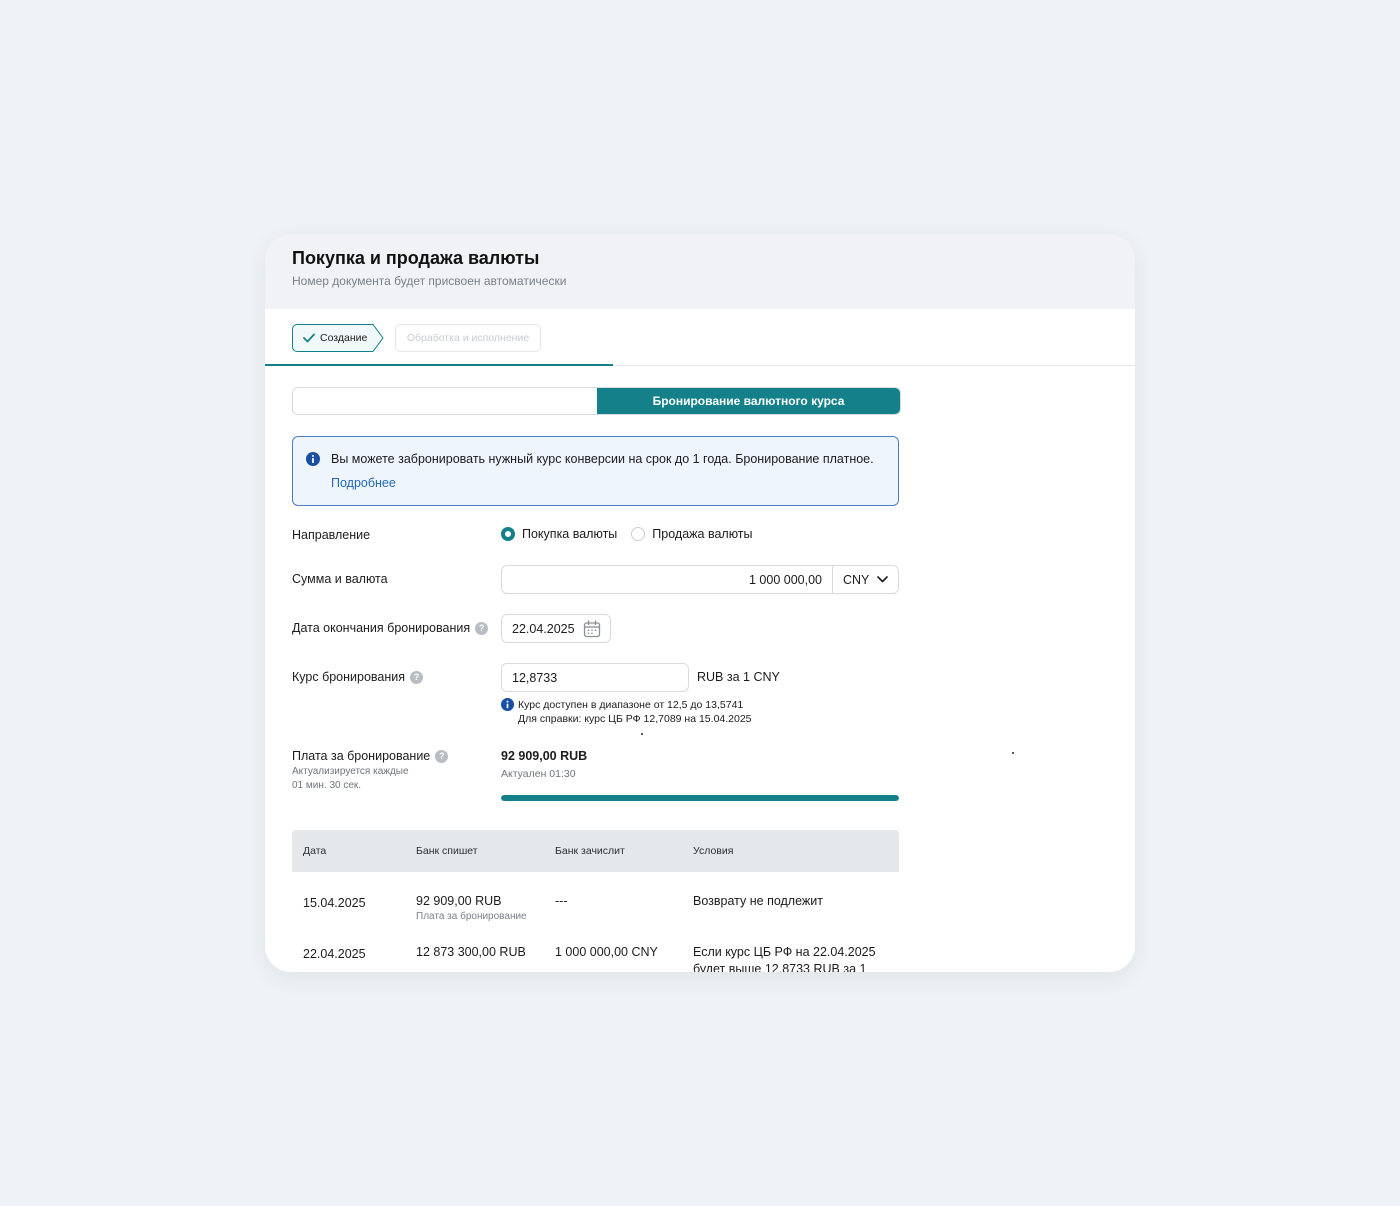  What do you see at coordinates (439, 365) in the screenshot?
I see `stepper-progress-line` at bounding box center [439, 365].